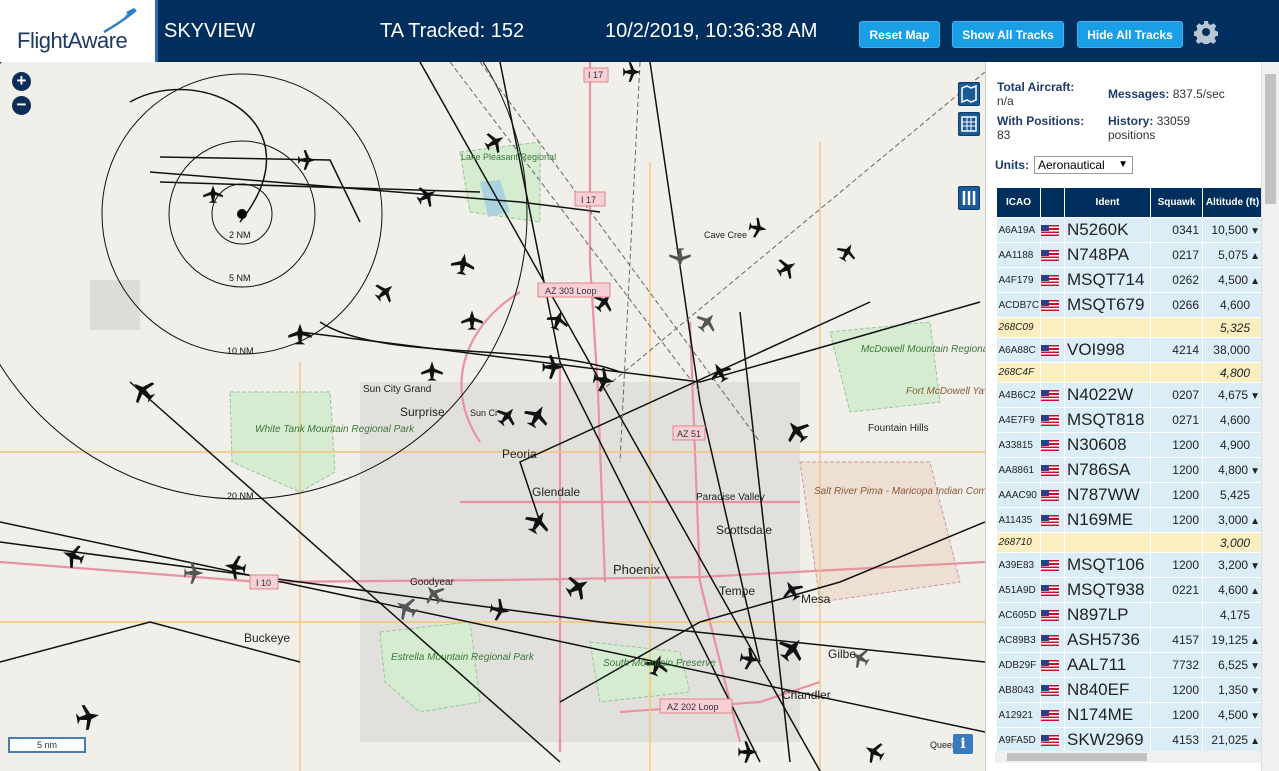  What do you see at coordinates (898, 428) in the screenshot?
I see `label-fountain-hills: Fountain Hills` at bounding box center [898, 428].